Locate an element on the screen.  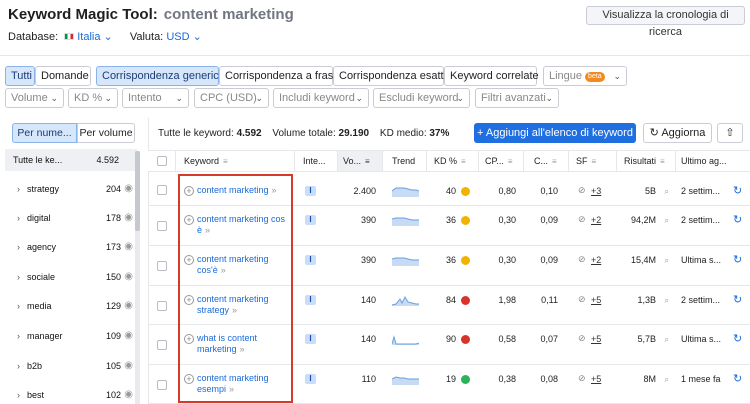
select-all-checkbox is located at coordinates (162, 161).